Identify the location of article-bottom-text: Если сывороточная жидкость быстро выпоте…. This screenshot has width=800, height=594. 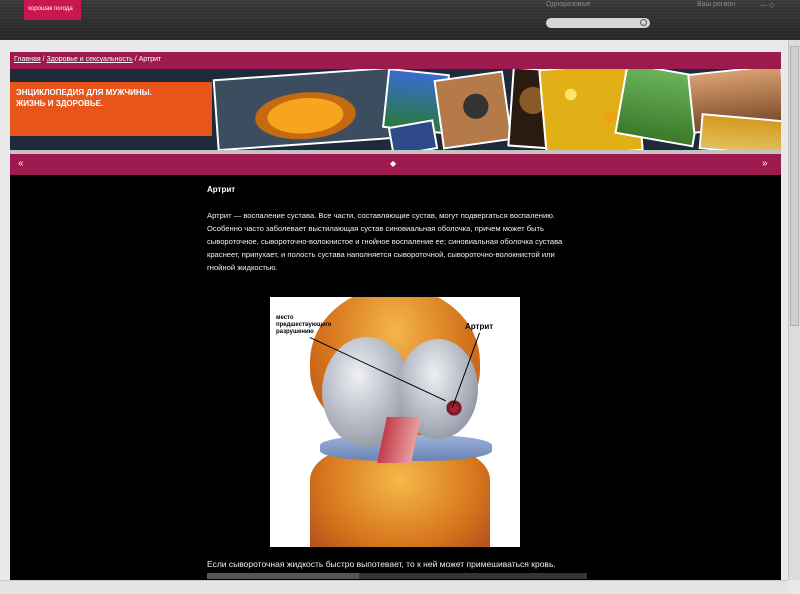
(381, 564).